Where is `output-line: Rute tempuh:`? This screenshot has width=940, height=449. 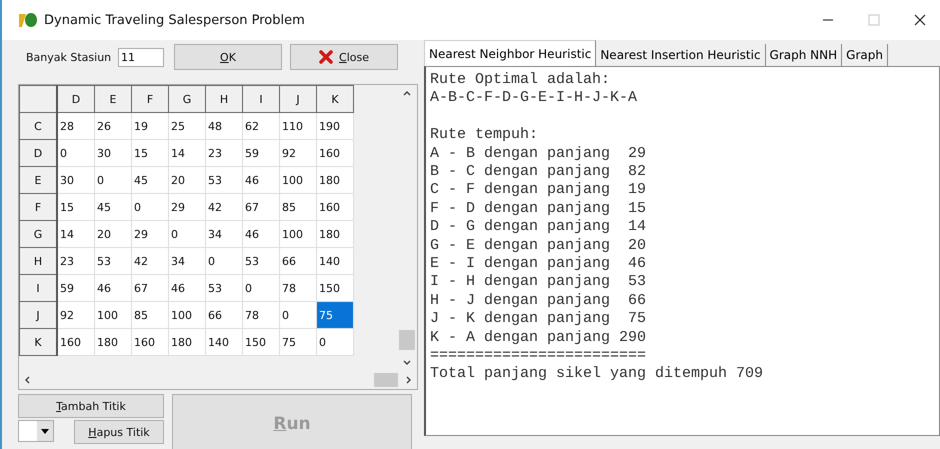
output-line: Rute tempuh: is located at coordinates (484, 135).